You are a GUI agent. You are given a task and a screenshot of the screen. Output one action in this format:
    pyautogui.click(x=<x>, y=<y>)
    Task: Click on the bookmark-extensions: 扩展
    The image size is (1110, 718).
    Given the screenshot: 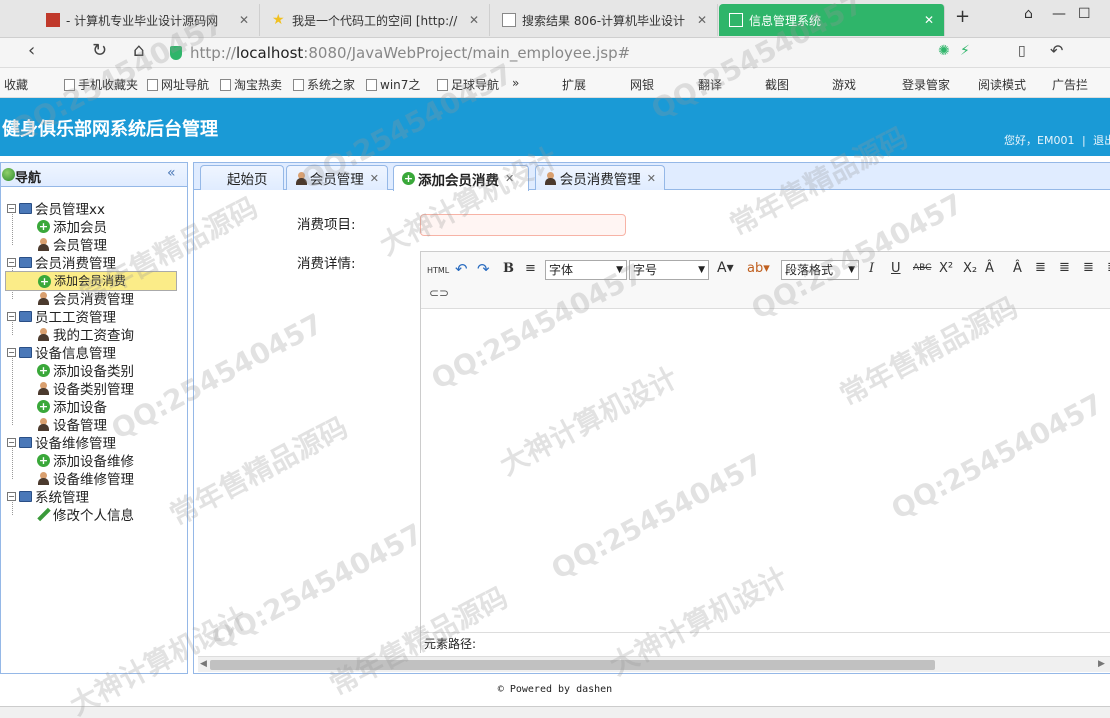 What is the action you would take?
    pyautogui.click(x=574, y=84)
    